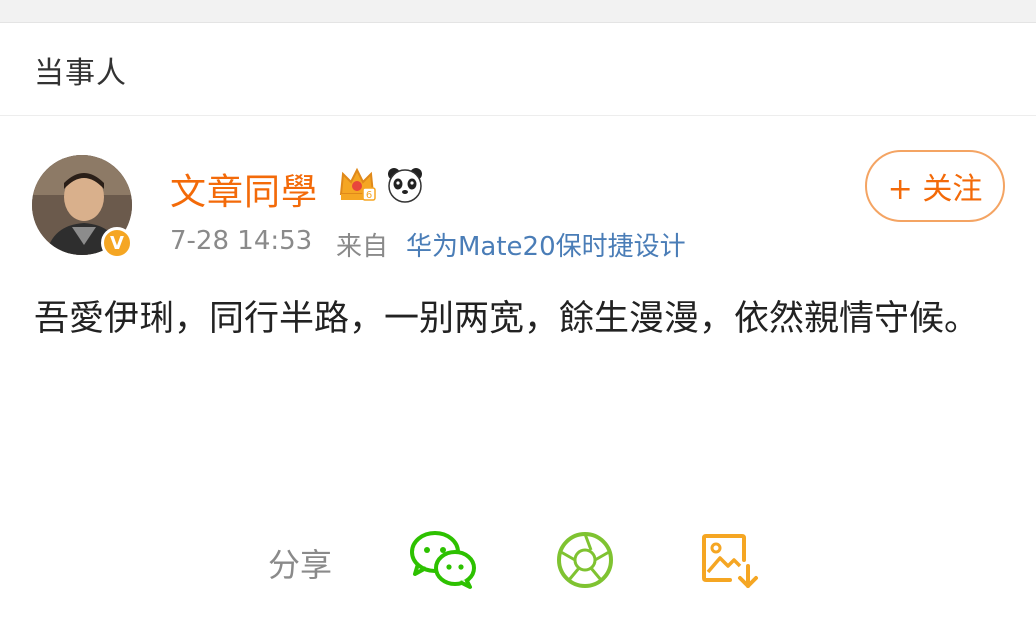  I want to click on share-bar, so click(518, 560).